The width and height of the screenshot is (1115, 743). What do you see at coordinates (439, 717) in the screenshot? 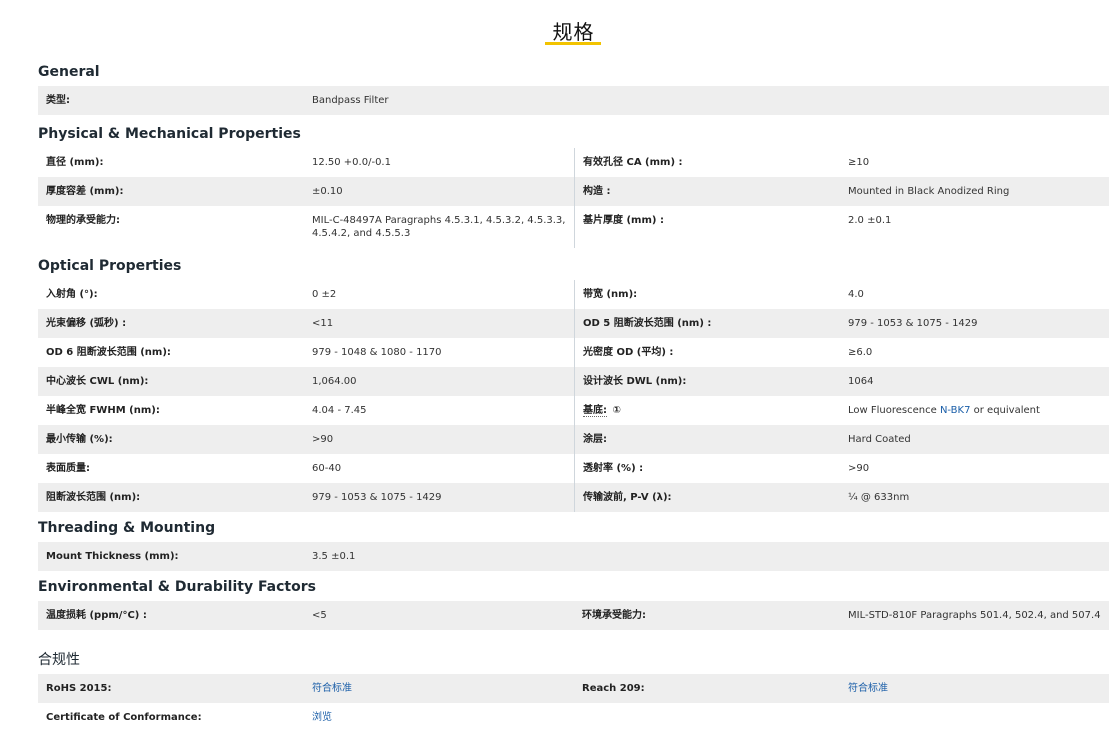
I see `spec-value: 浏览` at bounding box center [439, 717].